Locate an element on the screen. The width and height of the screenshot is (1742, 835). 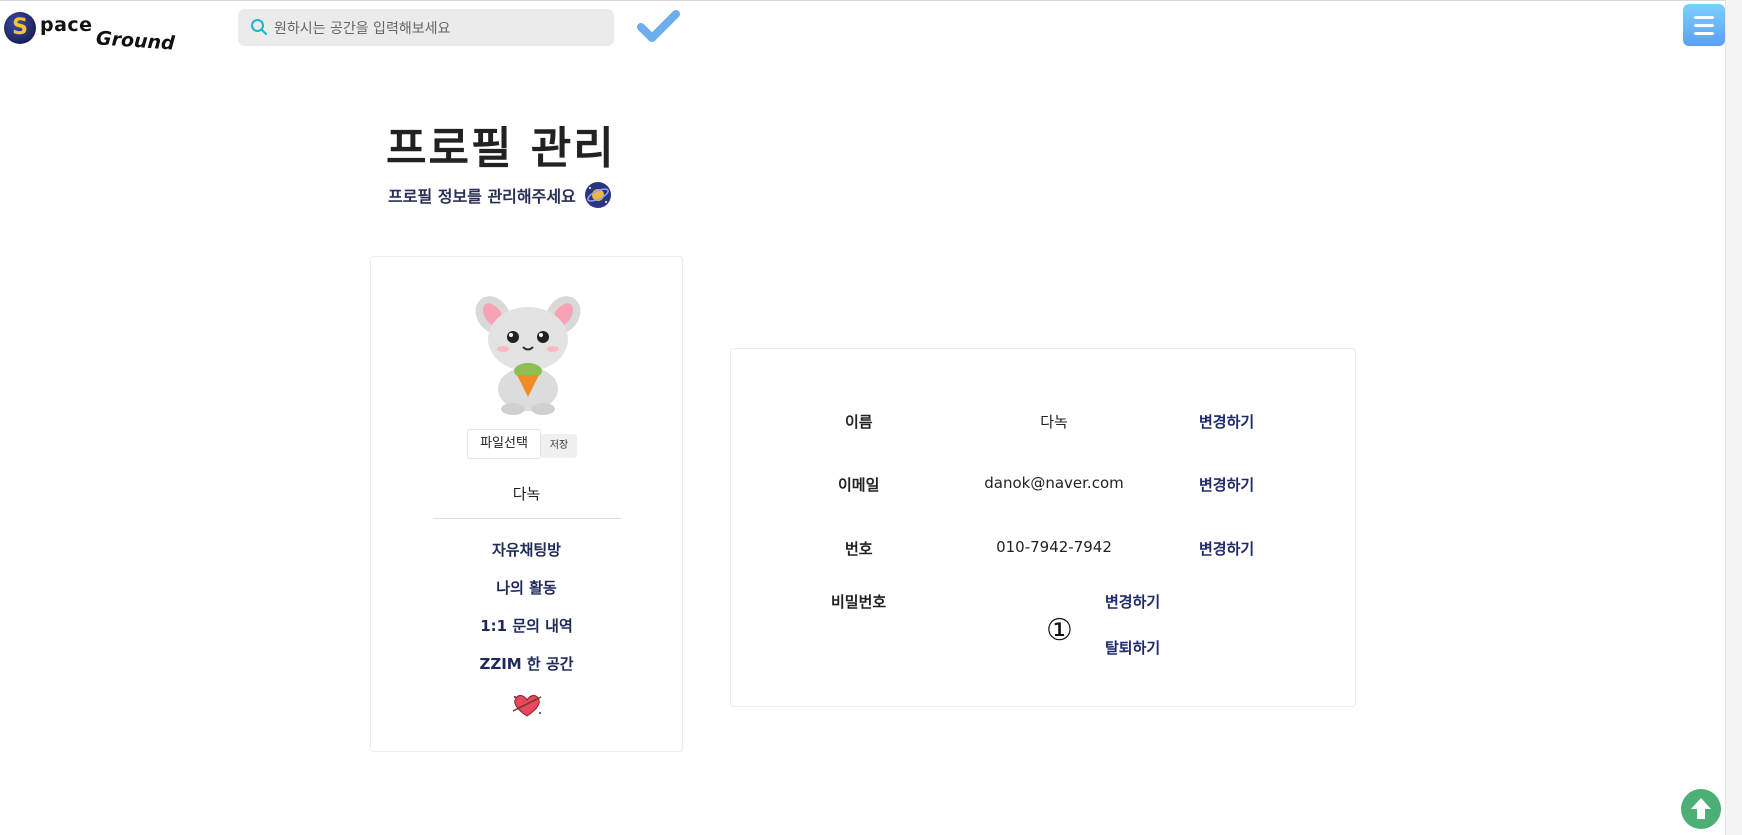
search-icon is located at coordinates (259, 27).